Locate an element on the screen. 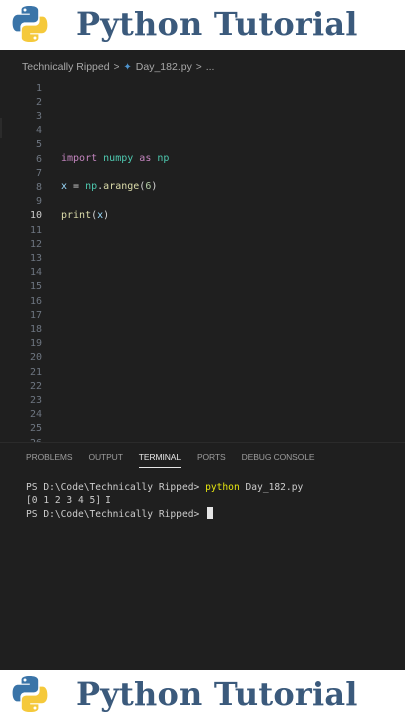 The width and height of the screenshot is (405, 720). terminal-output: [0 1 2 3 4 5] is located at coordinates (64, 500).